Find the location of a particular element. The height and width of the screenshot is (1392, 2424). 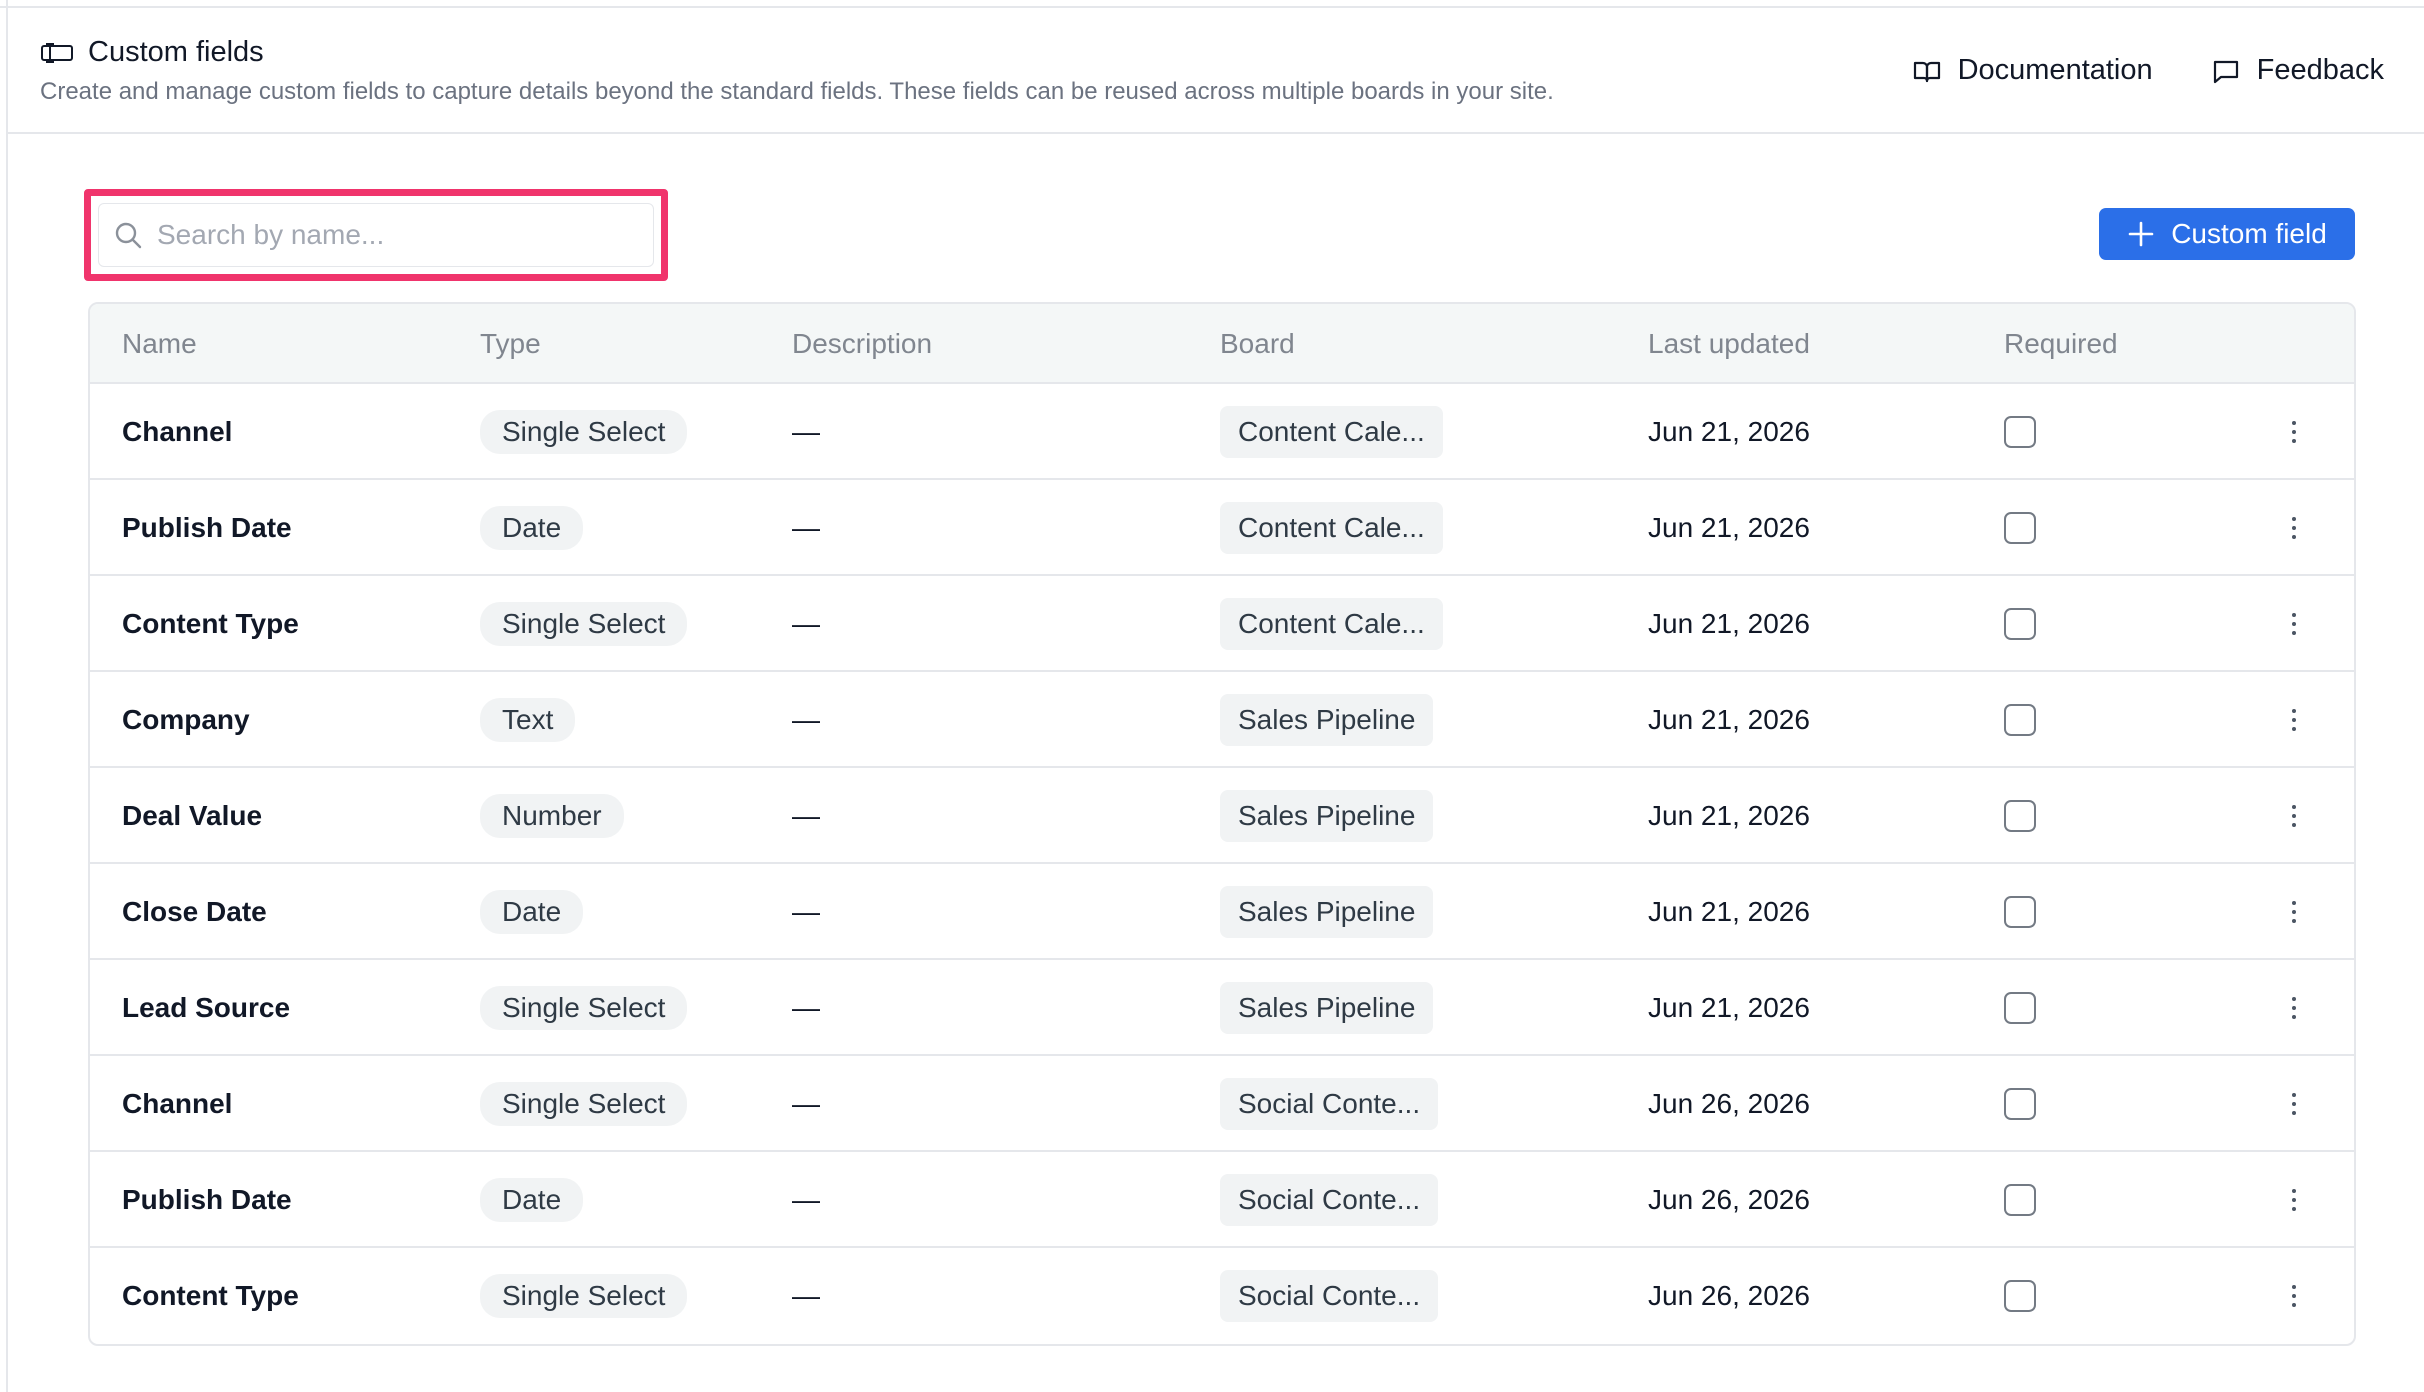

column-header-description: Description is located at coordinates (862, 344).